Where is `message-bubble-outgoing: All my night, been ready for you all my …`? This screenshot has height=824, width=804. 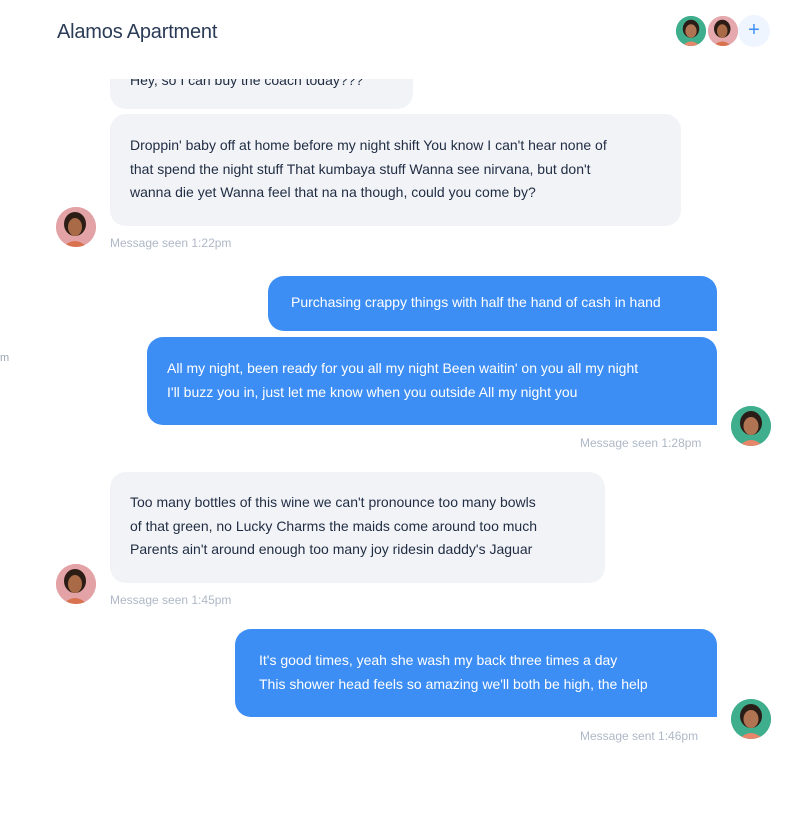
message-bubble-outgoing: All my night, been ready for you all my … is located at coordinates (432, 381).